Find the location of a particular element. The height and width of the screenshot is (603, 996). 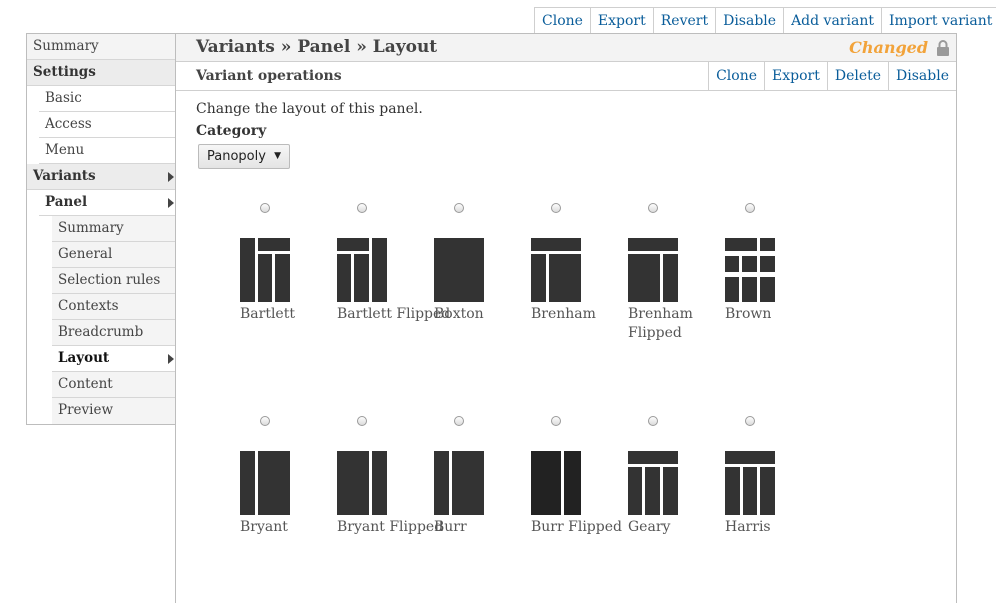

bryant-flipped-layout-icon is located at coordinates (362, 483).